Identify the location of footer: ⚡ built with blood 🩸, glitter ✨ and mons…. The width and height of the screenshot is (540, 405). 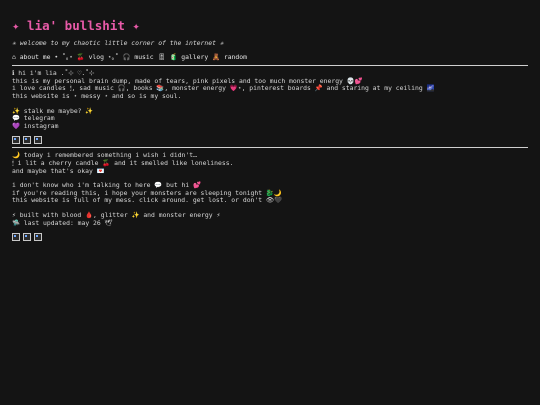
(270, 219).